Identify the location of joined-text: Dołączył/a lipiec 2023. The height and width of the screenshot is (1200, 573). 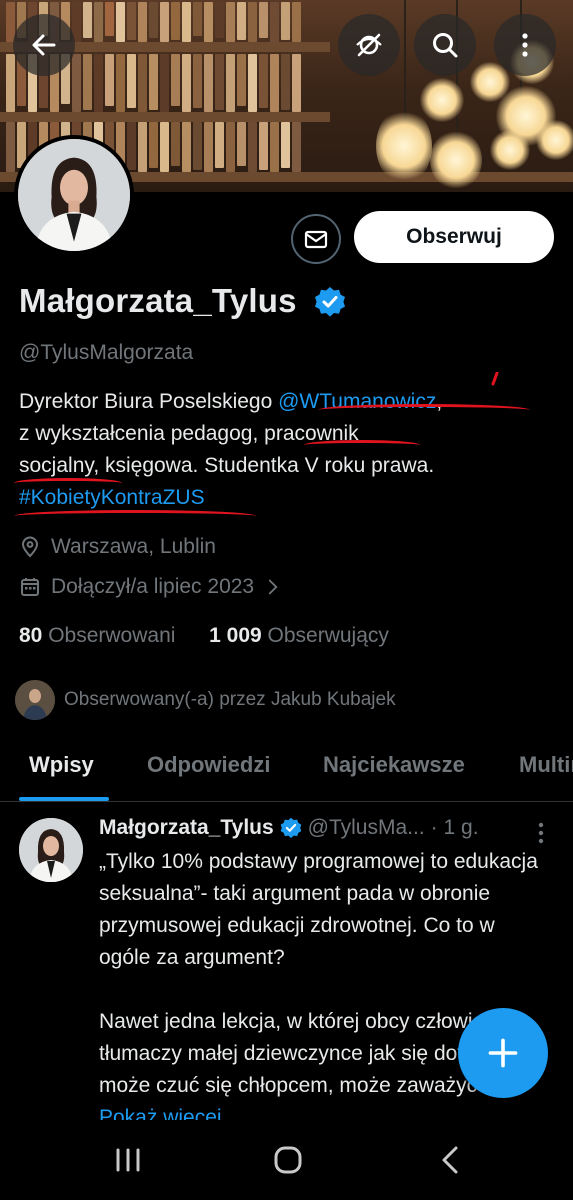
(153, 586).